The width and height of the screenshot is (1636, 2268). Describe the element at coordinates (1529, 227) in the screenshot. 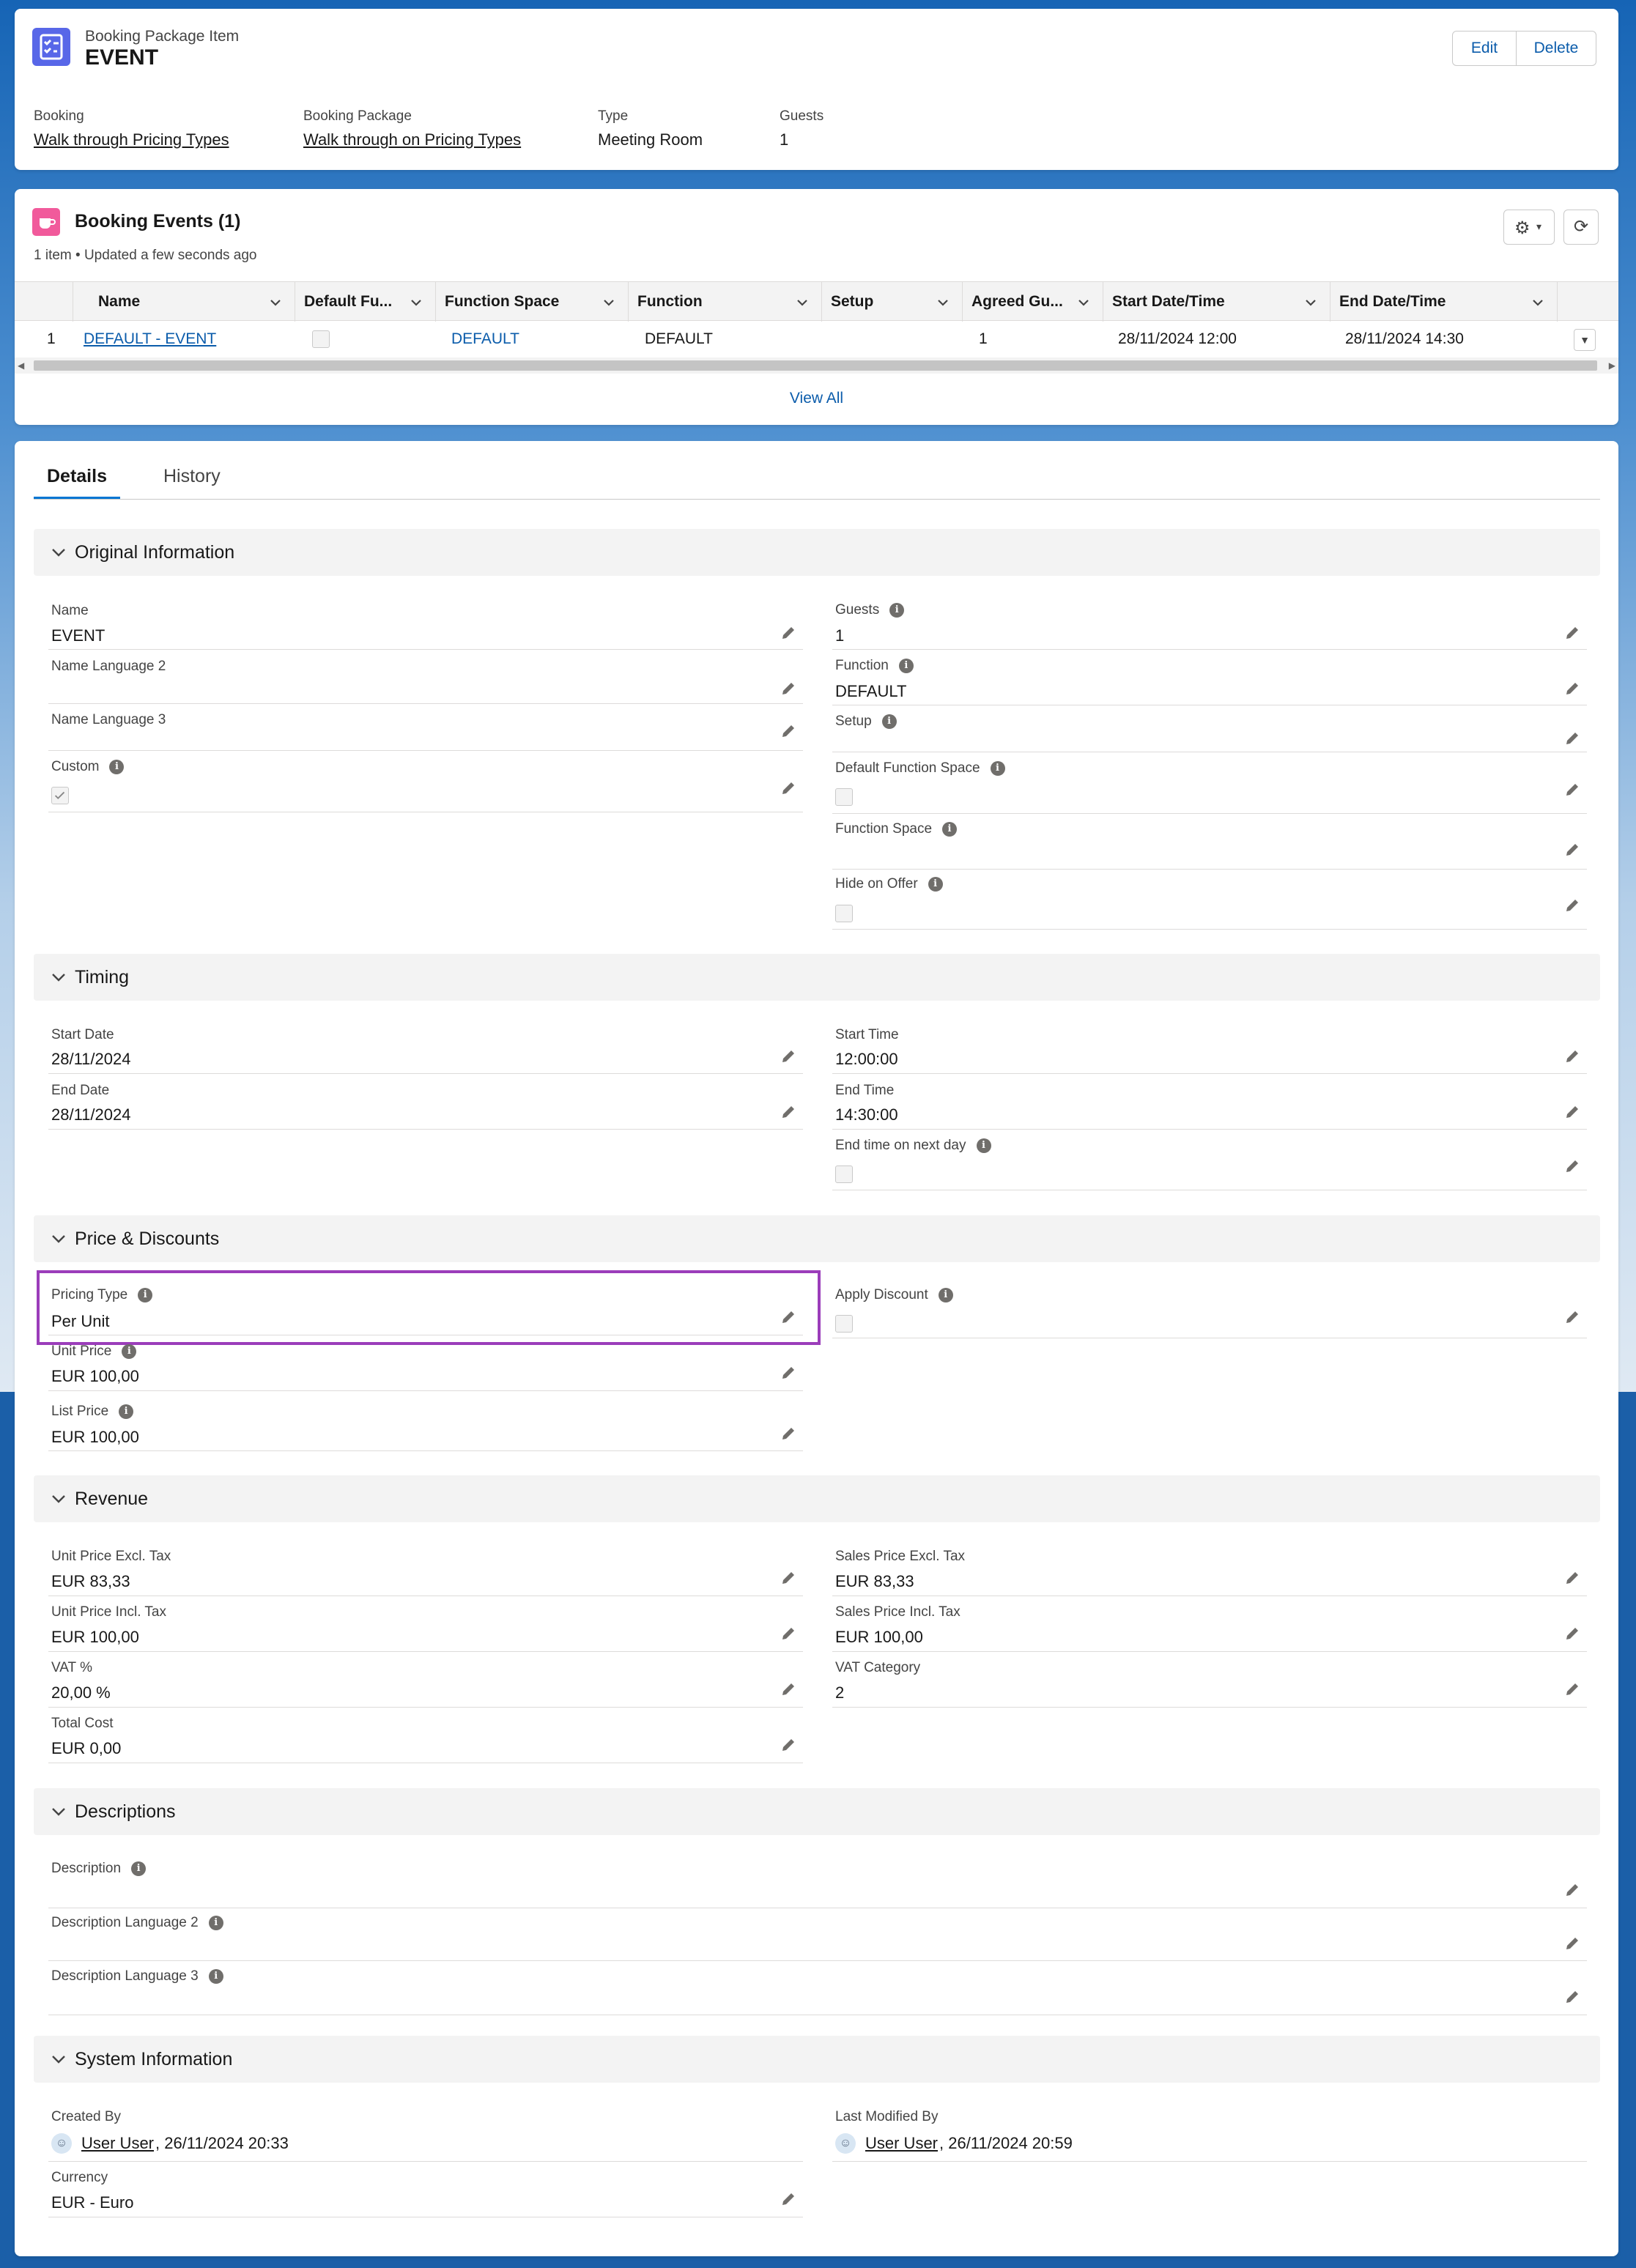

I see `settings-menu-button: ⚙ ▾` at that location.